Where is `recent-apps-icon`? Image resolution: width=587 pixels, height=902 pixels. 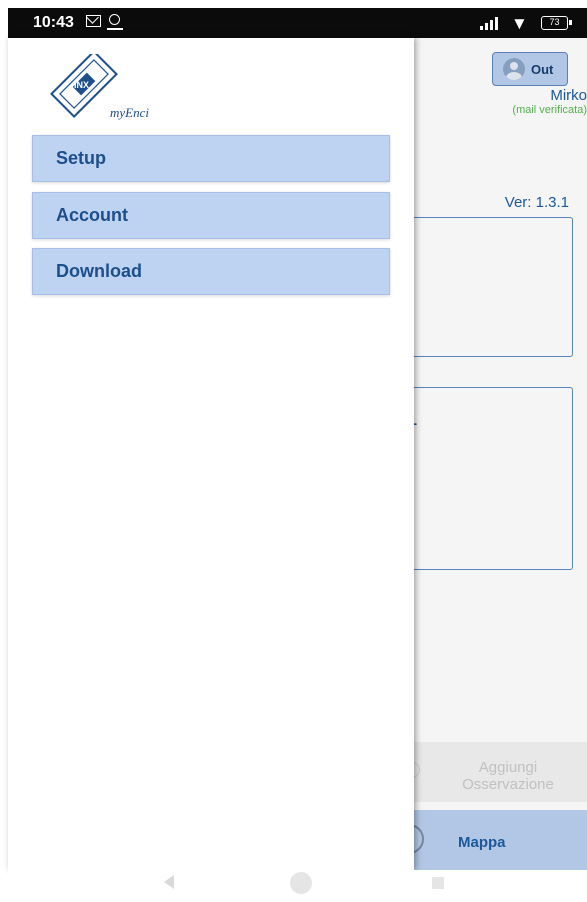
recent-apps-icon is located at coordinates (438, 883).